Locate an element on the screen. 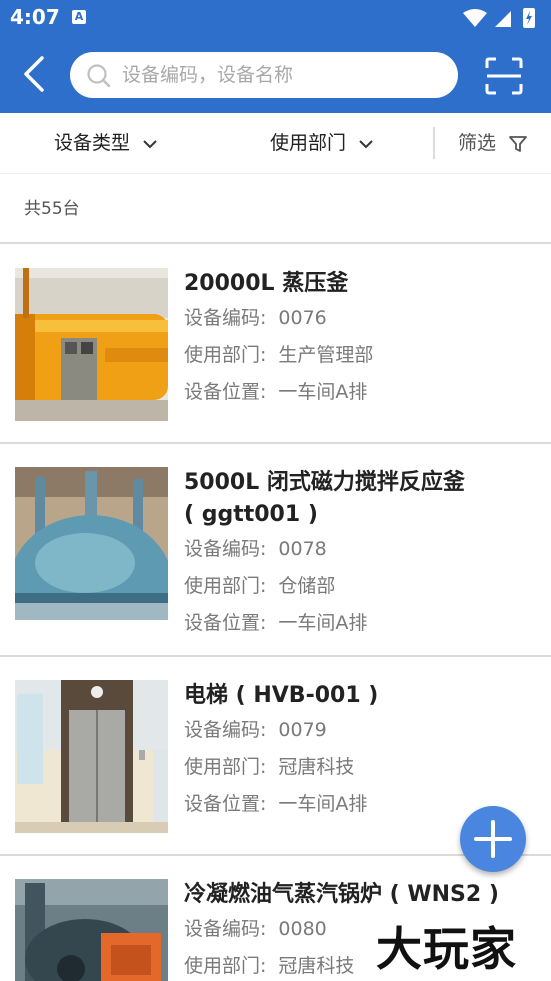 This screenshot has width=551, height=981. screen-filter-button: 筛选 is located at coordinates (493, 143).